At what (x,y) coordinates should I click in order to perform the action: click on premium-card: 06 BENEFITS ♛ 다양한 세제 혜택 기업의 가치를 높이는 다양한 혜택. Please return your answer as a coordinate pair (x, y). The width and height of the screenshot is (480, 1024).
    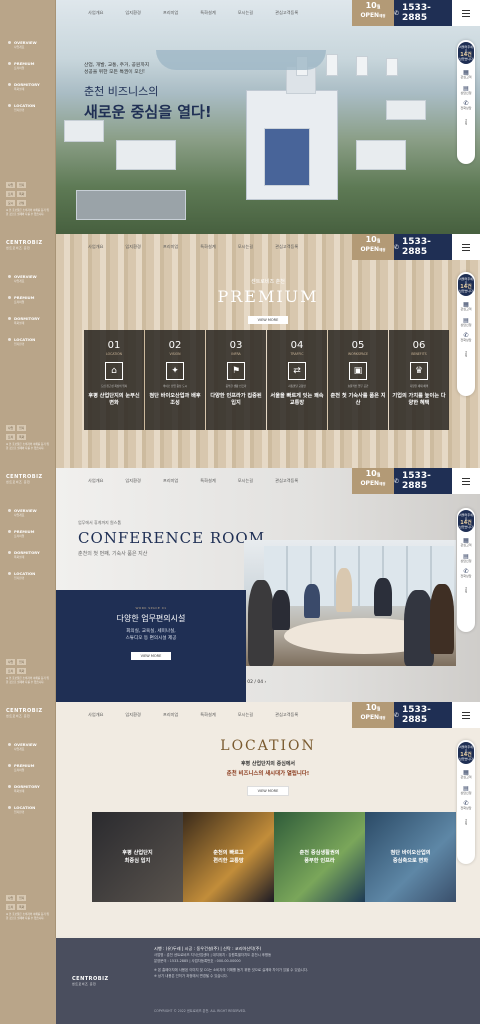
    Looking at the image, I should click on (419, 380).